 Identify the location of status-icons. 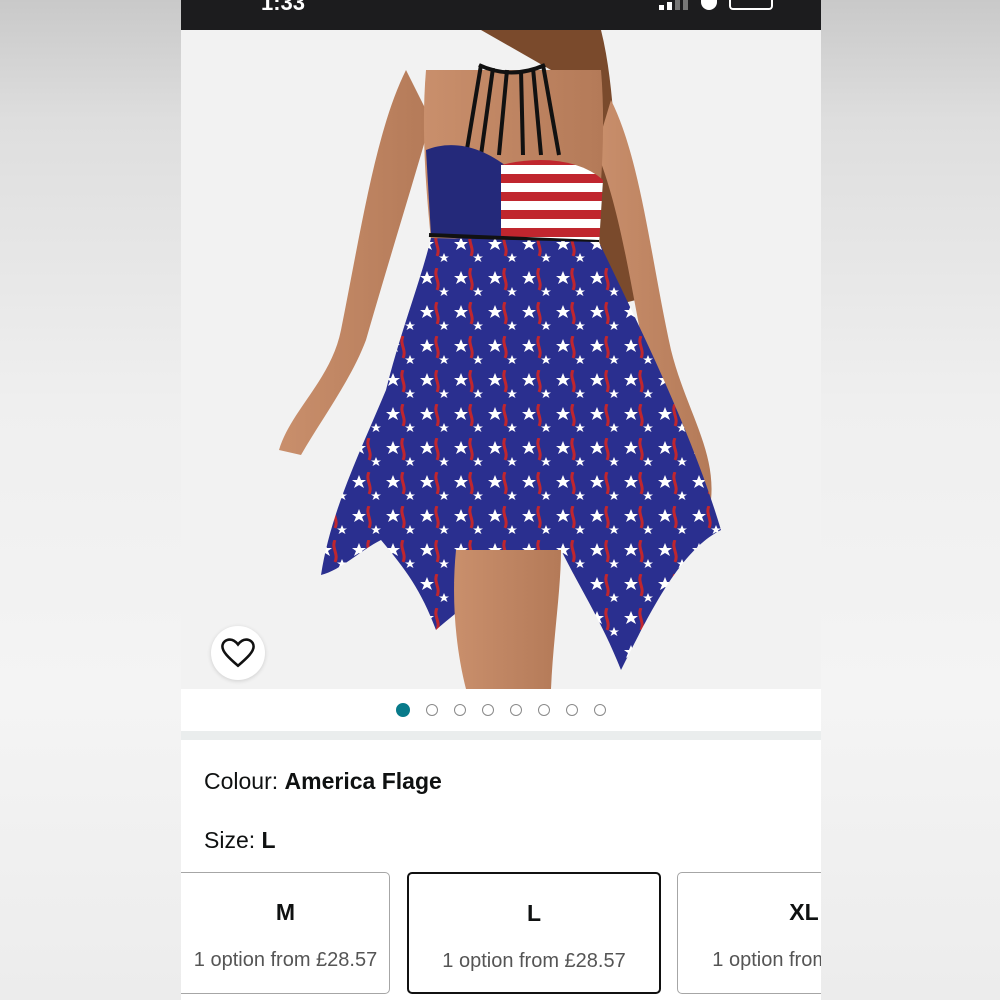
(716, 5).